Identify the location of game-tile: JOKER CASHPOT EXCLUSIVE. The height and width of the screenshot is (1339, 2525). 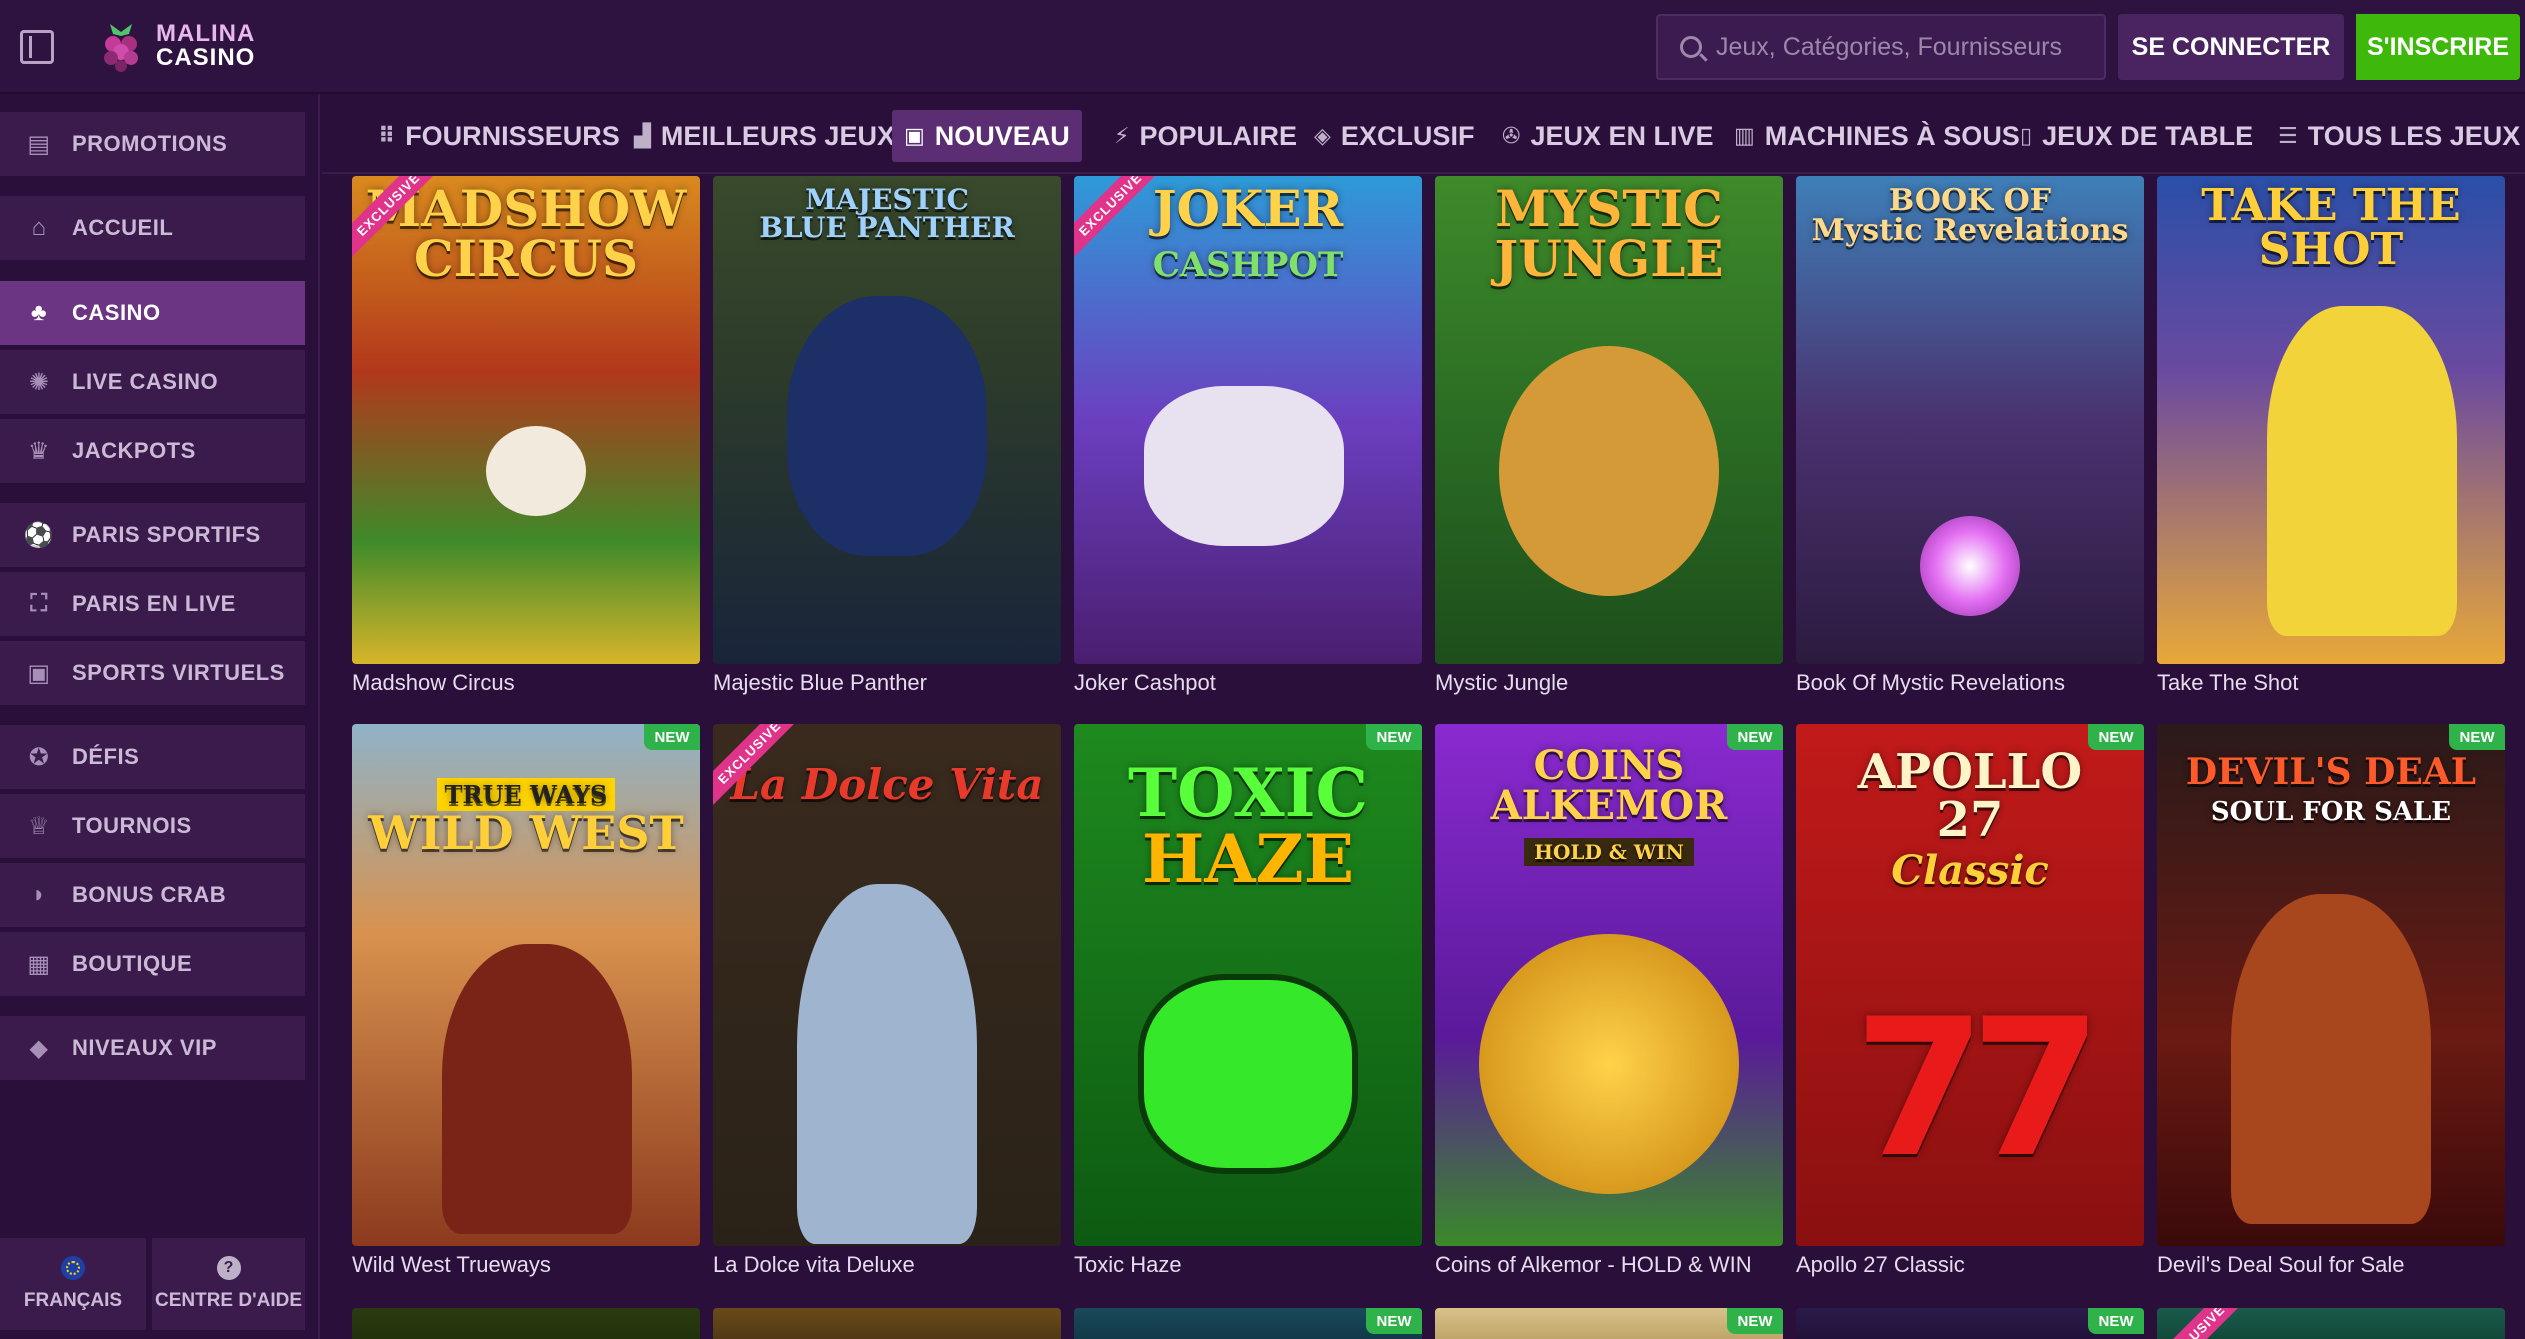
(1248, 420).